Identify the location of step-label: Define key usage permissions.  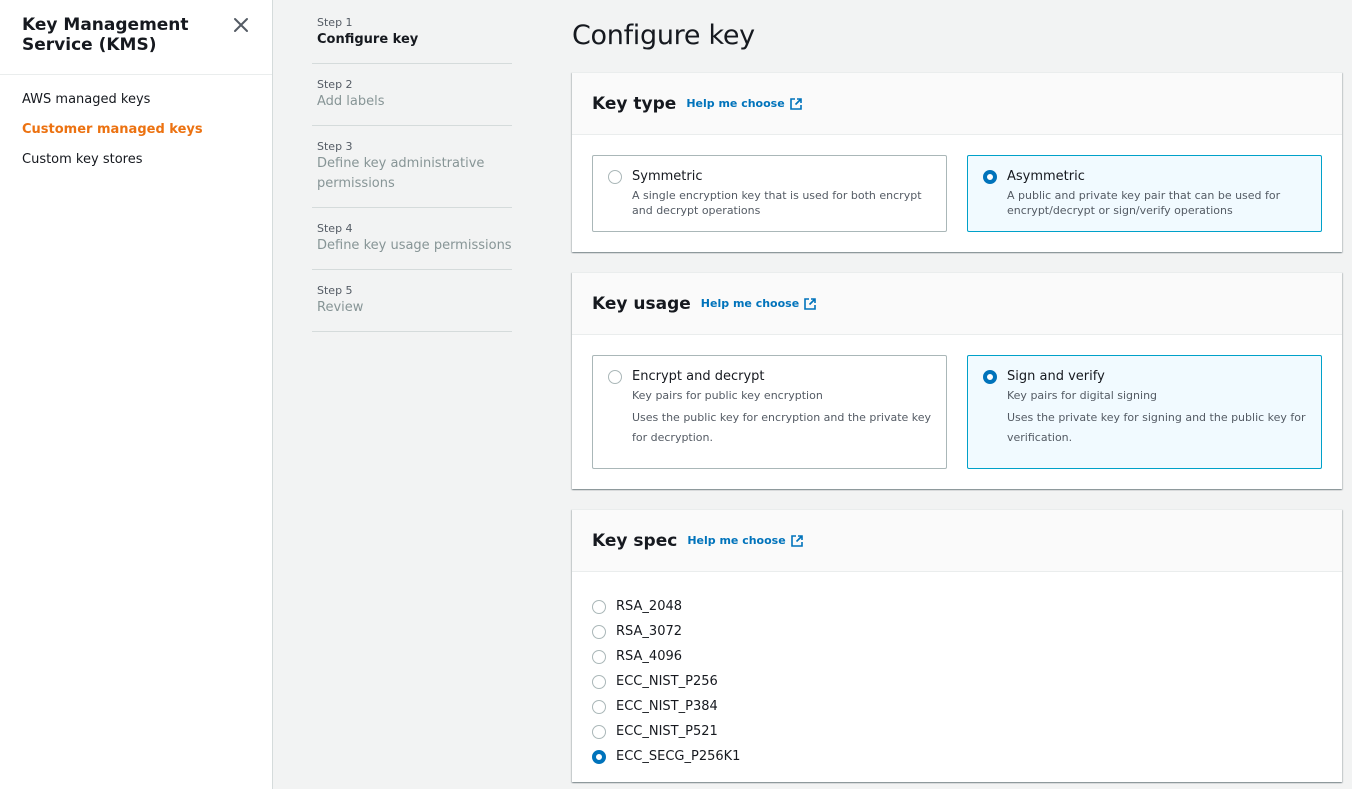
(414, 246).